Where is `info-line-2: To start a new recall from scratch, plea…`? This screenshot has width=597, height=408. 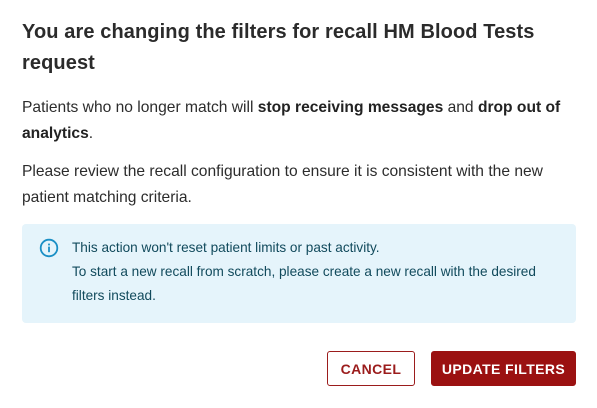 info-line-2: To start a new recall from scratch, plea… is located at coordinates (304, 283).